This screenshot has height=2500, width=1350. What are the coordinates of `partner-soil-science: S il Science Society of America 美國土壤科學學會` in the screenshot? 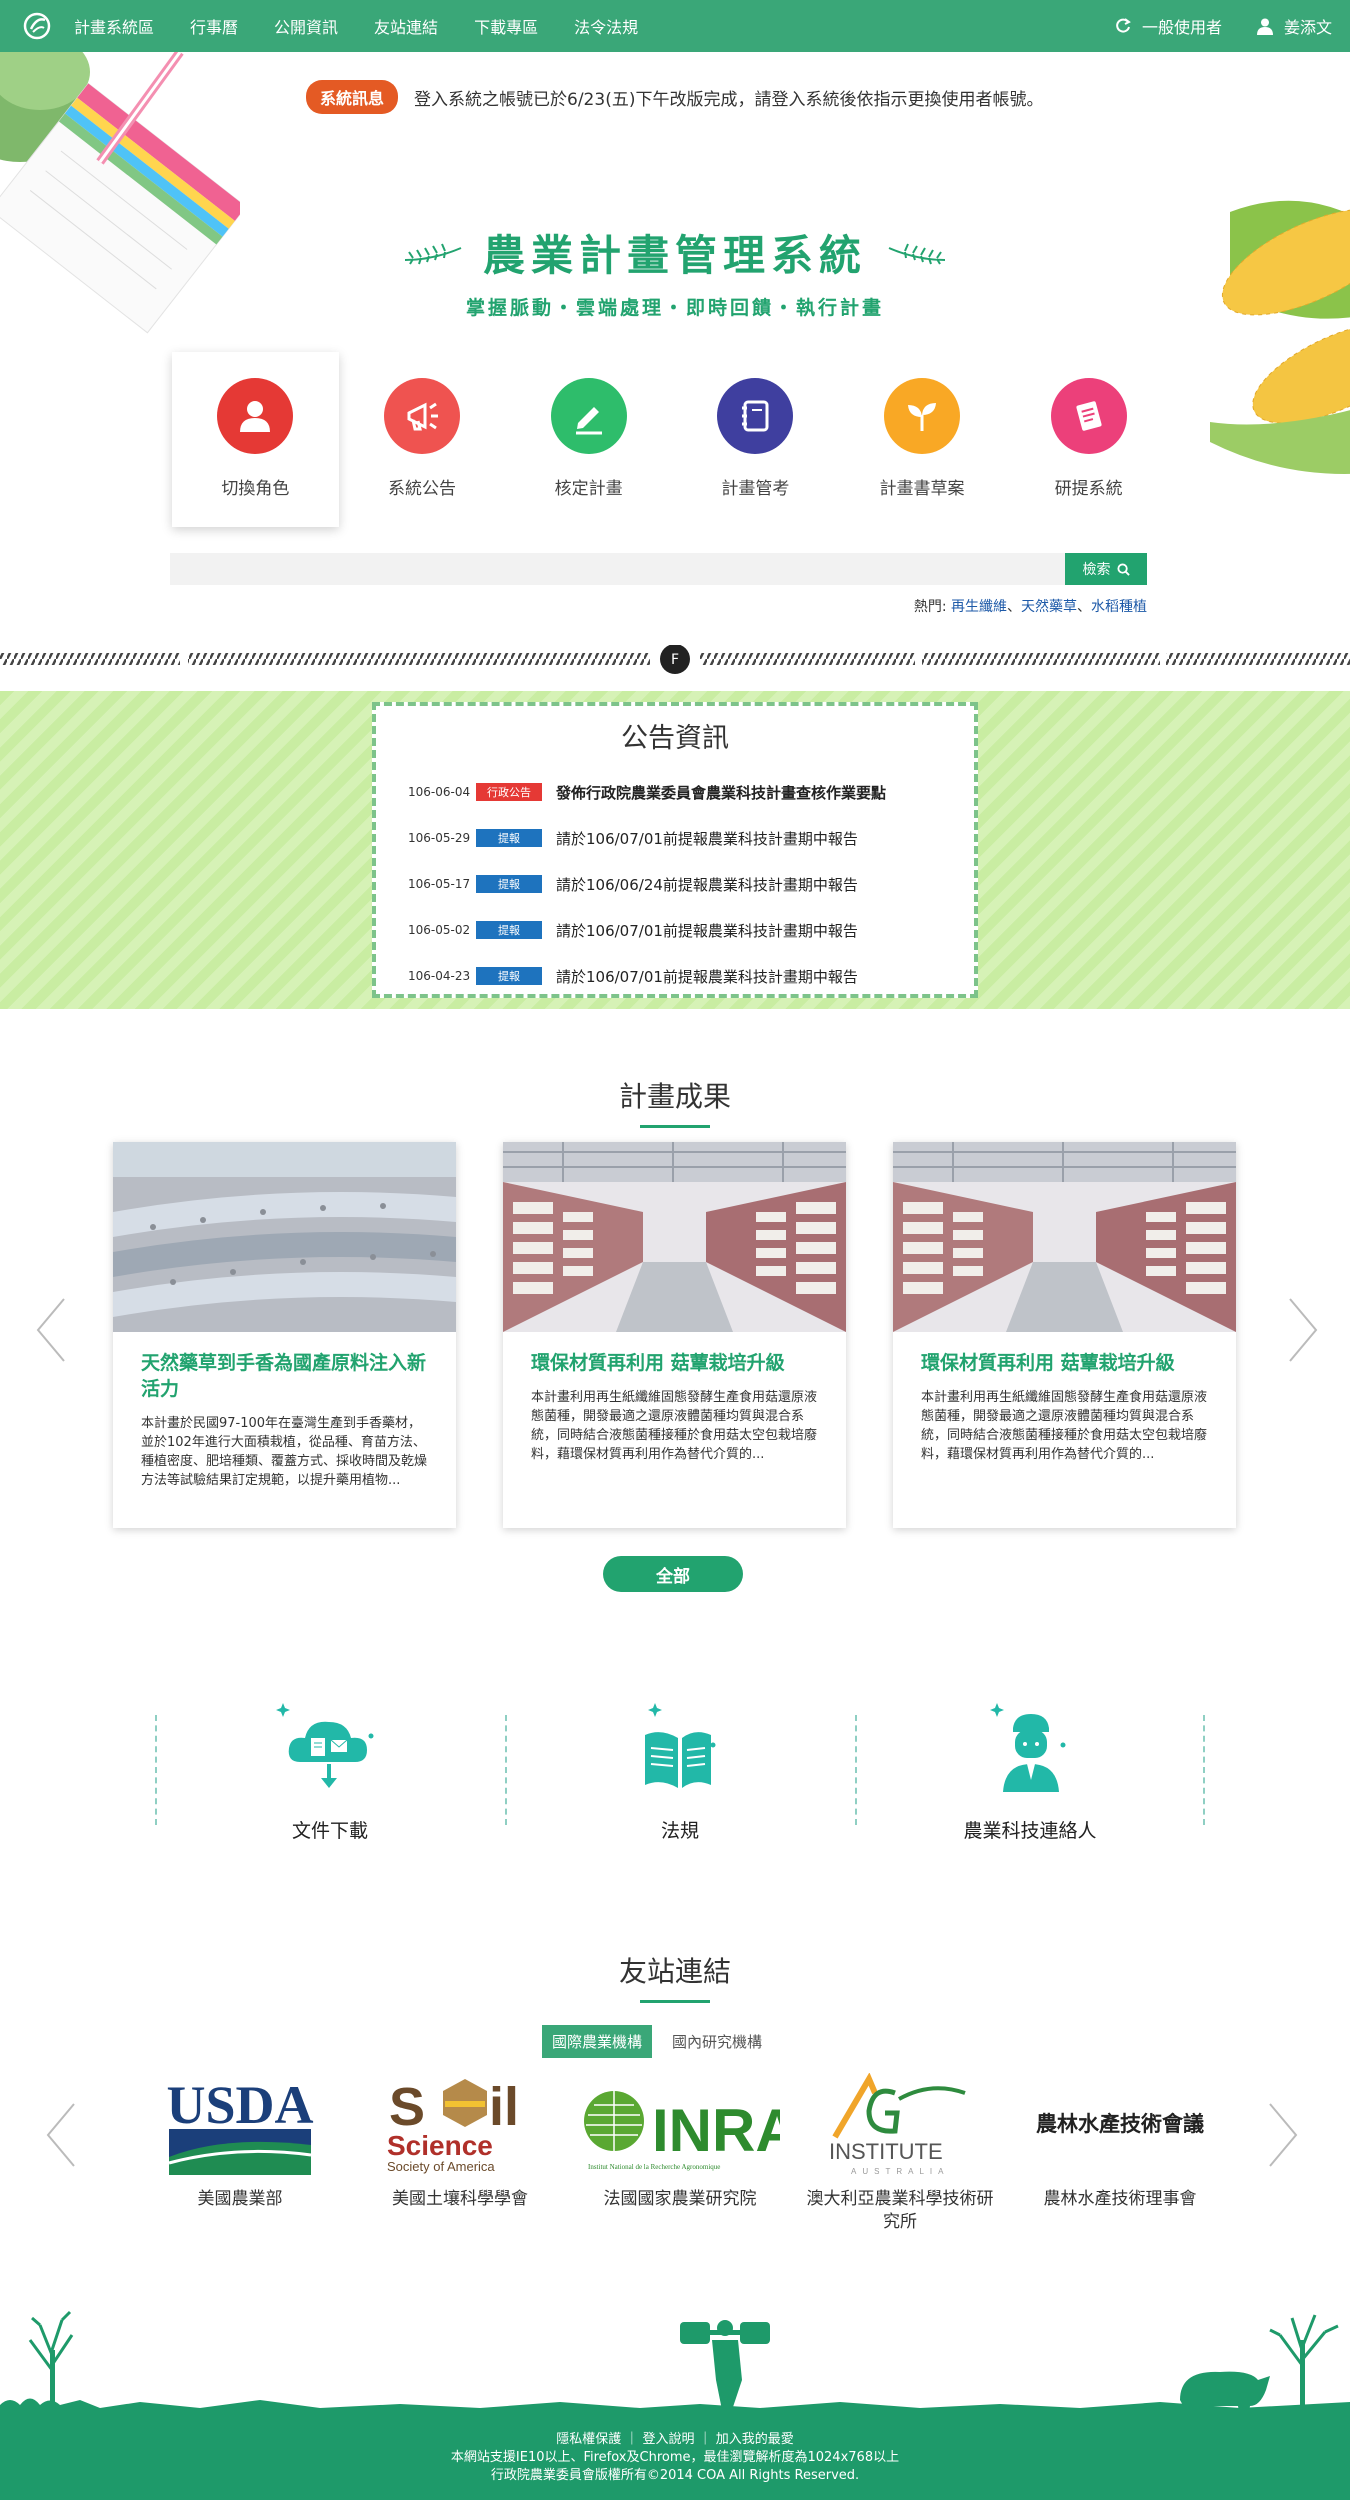 It's located at (460, 2160).